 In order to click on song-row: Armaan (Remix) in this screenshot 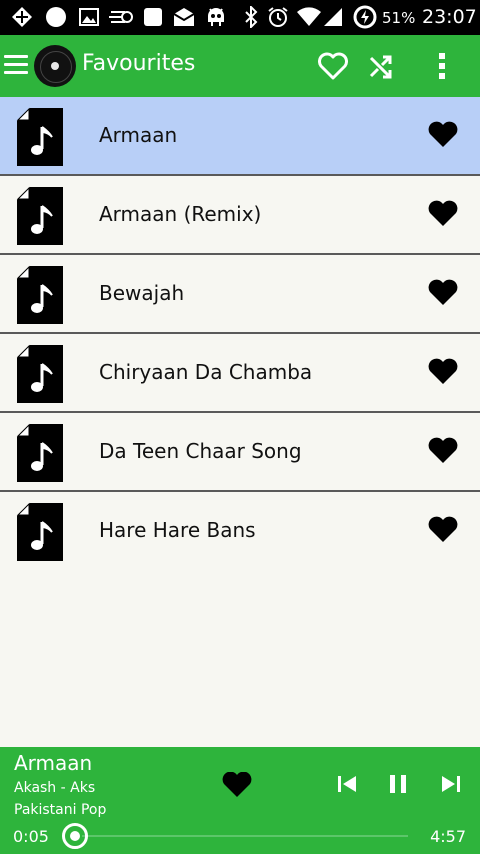, I will do `click(240, 215)`.